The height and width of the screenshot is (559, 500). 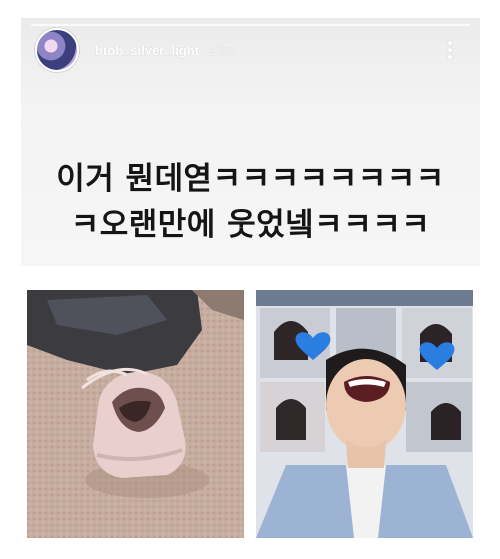 What do you see at coordinates (147, 50) in the screenshot?
I see `username: btob_silver_light` at bounding box center [147, 50].